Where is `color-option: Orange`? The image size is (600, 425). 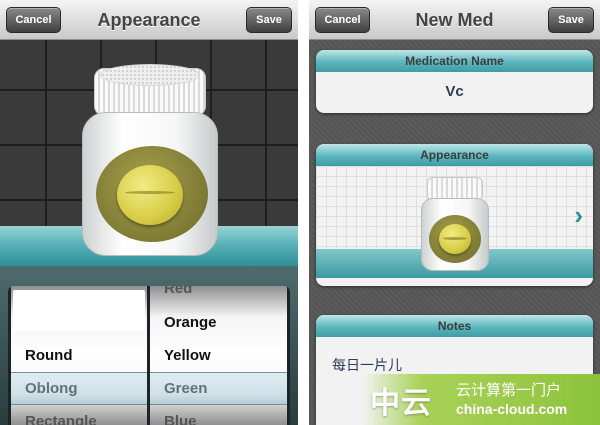
color-option: Orange is located at coordinates (218, 322).